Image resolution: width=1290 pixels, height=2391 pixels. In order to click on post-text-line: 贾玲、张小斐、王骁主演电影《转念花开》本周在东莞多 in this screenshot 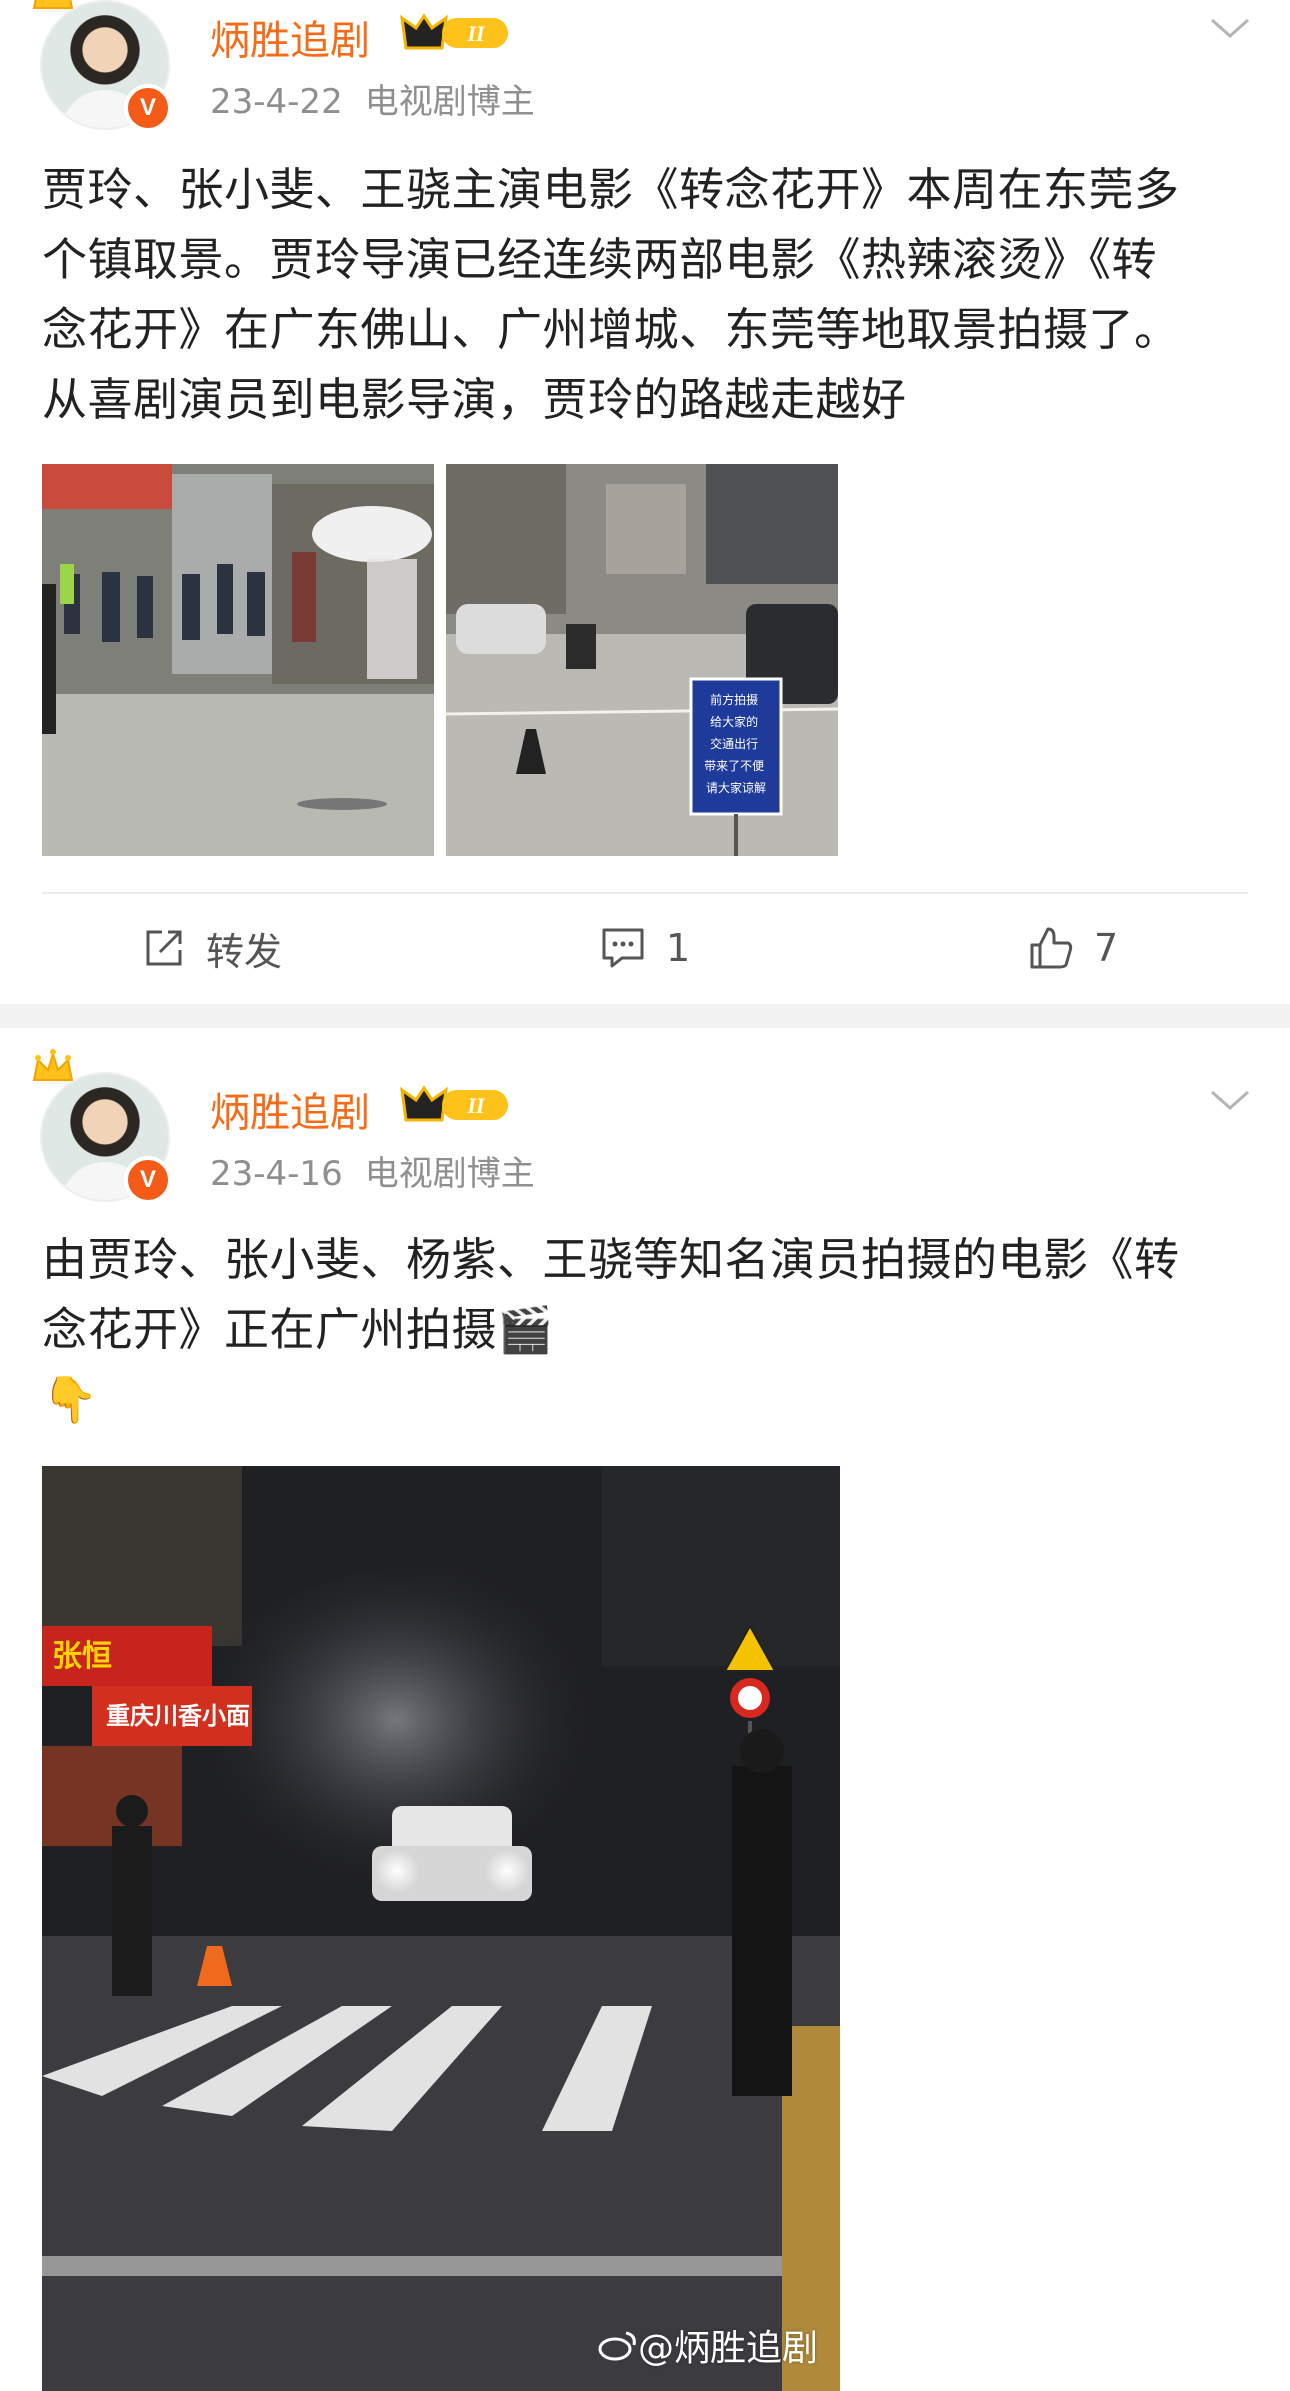, I will do `click(611, 189)`.